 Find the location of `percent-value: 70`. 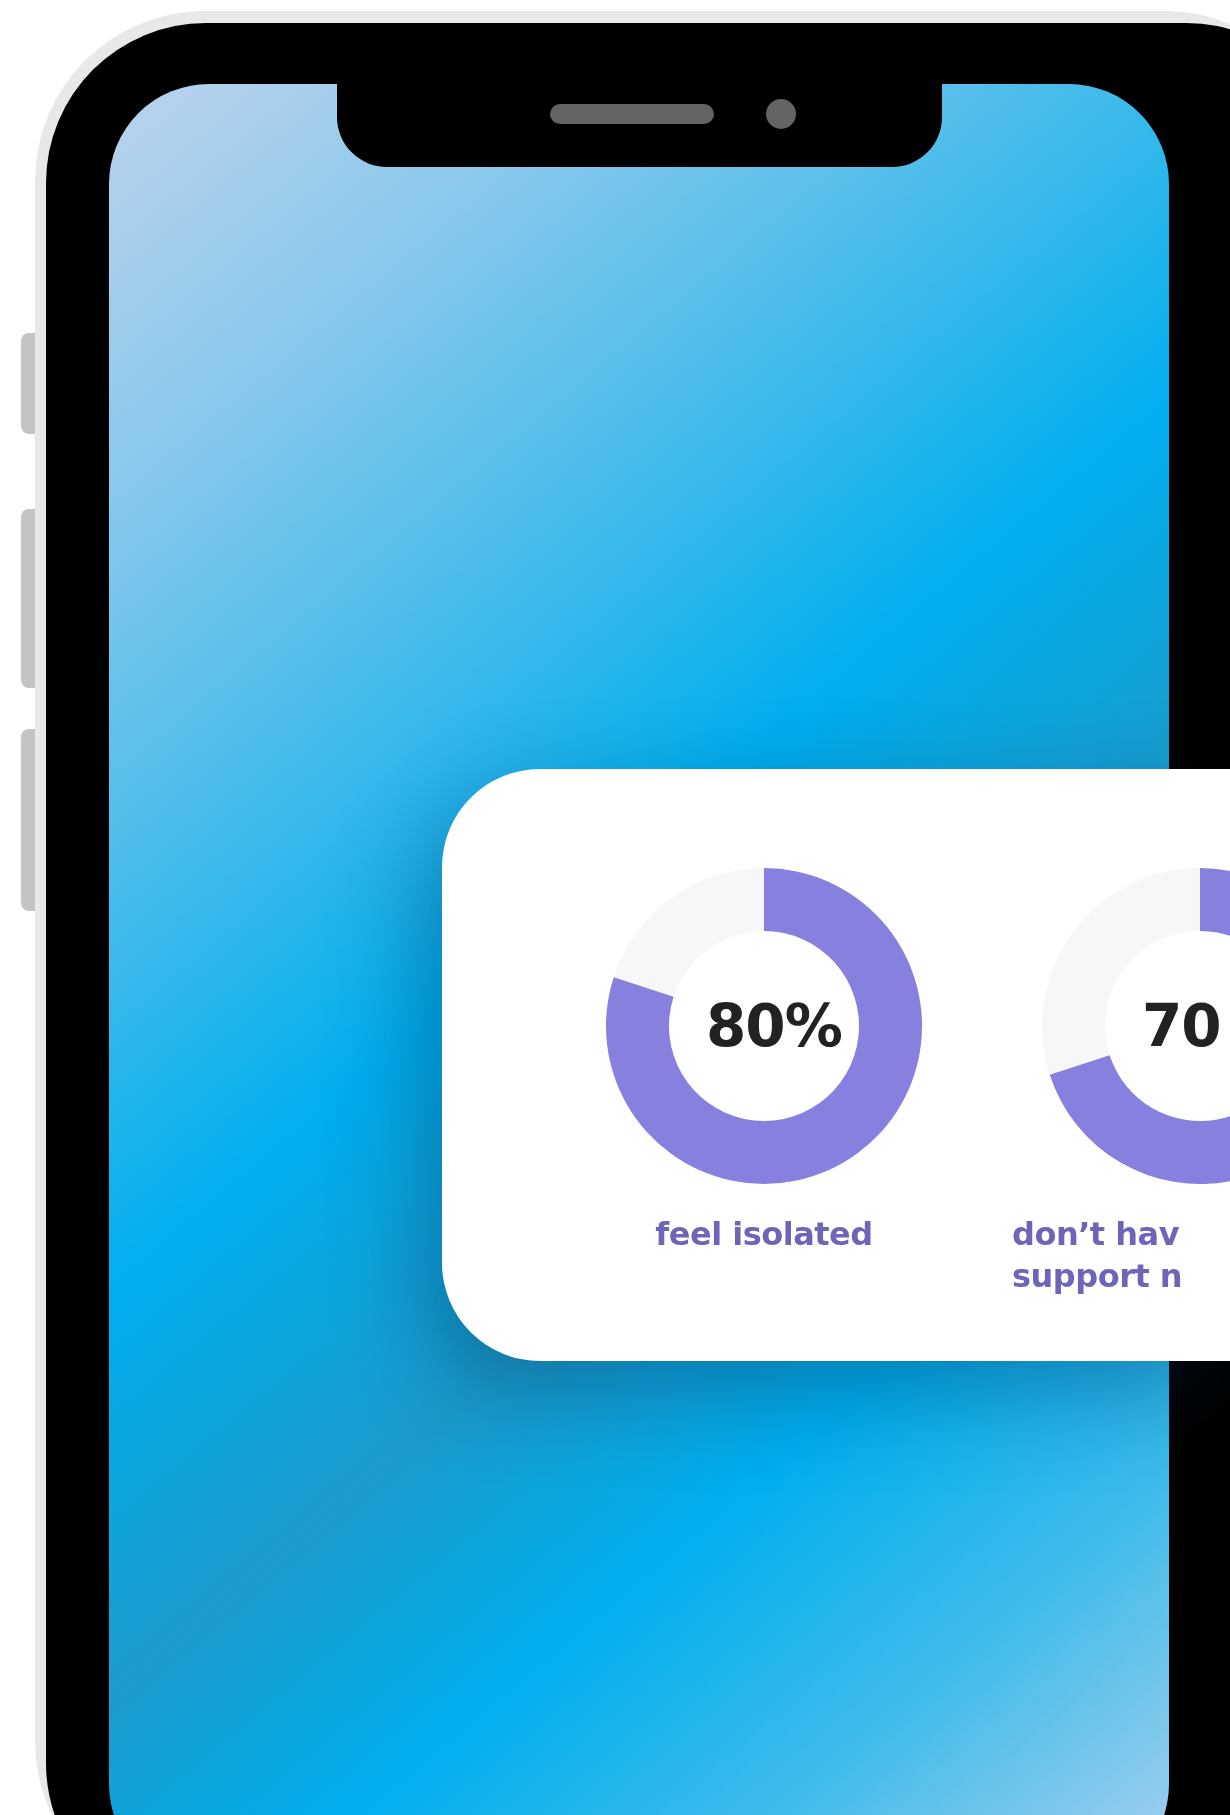

percent-value: 70 is located at coordinates (1181, 1026).